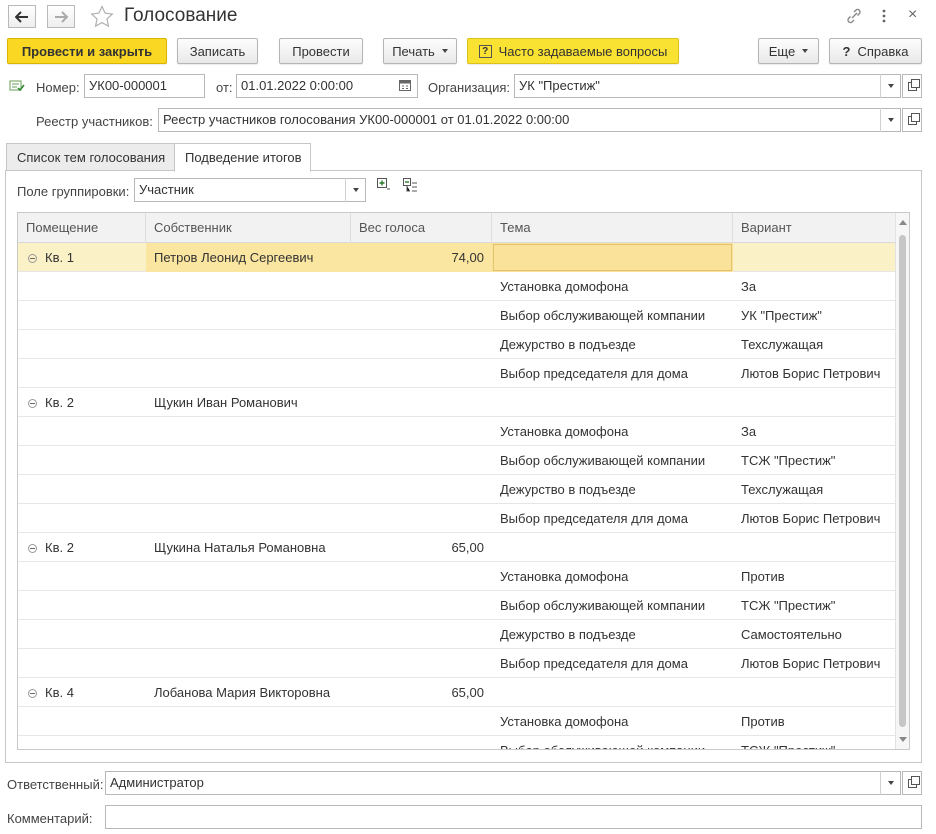 This screenshot has height=834, width=936. What do you see at coordinates (903, 222) in the screenshot?
I see `scroll-up-icon` at bounding box center [903, 222].